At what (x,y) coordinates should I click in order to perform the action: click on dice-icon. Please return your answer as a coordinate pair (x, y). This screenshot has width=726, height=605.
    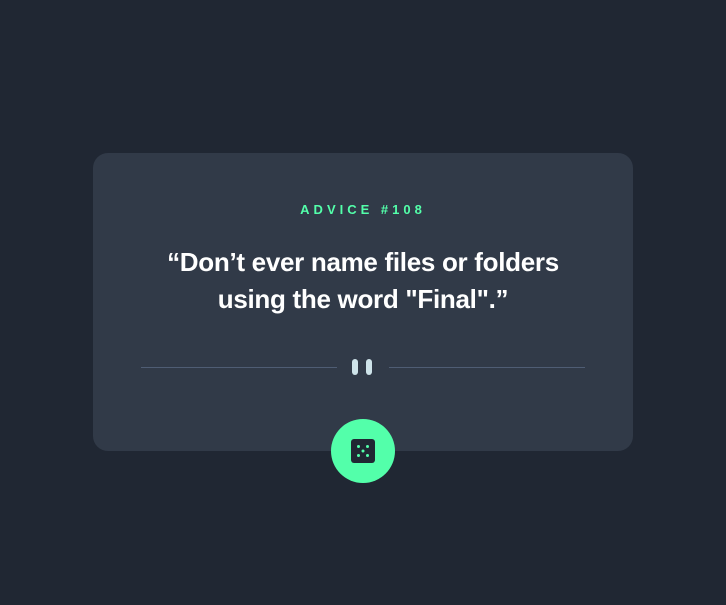
    Looking at the image, I should click on (363, 451).